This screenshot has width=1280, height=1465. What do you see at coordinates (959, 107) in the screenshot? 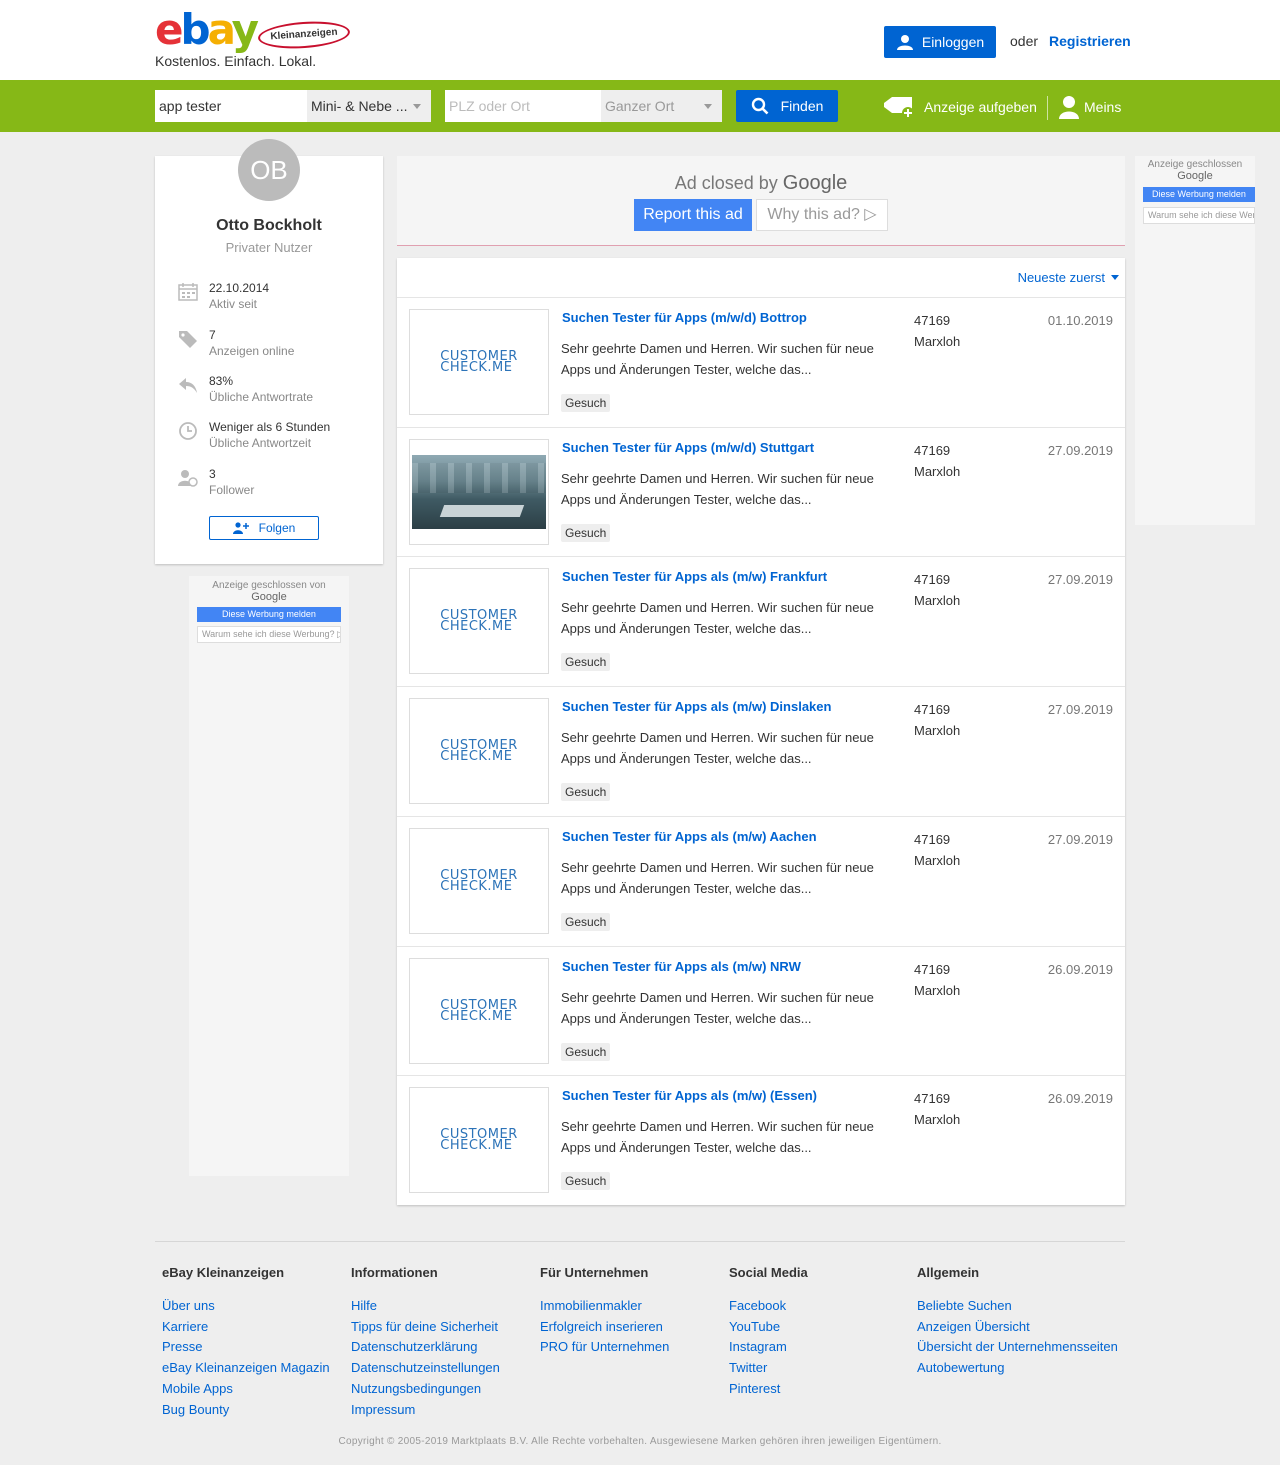
I see `post-ad-link: Anzeige aufgeben` at bounding box center [959, 107].